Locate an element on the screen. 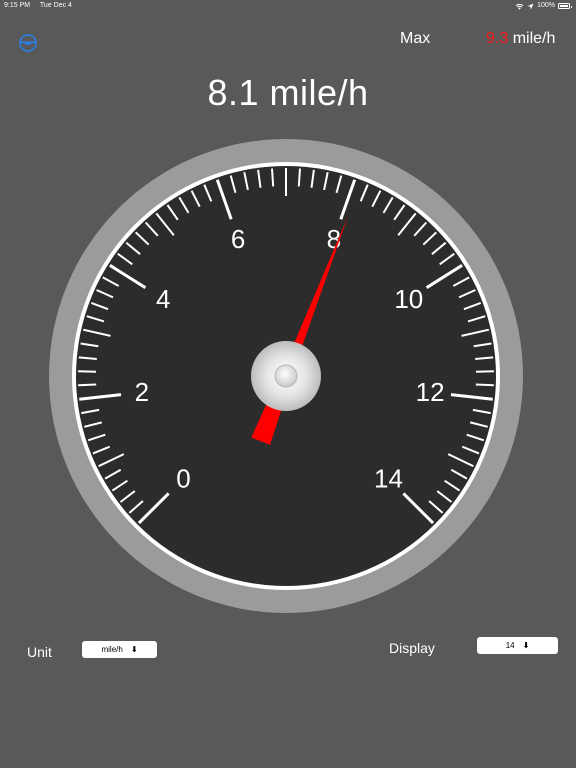 This screenshot has width=576, height=768. settings-button is located at coordinates (28, 43).